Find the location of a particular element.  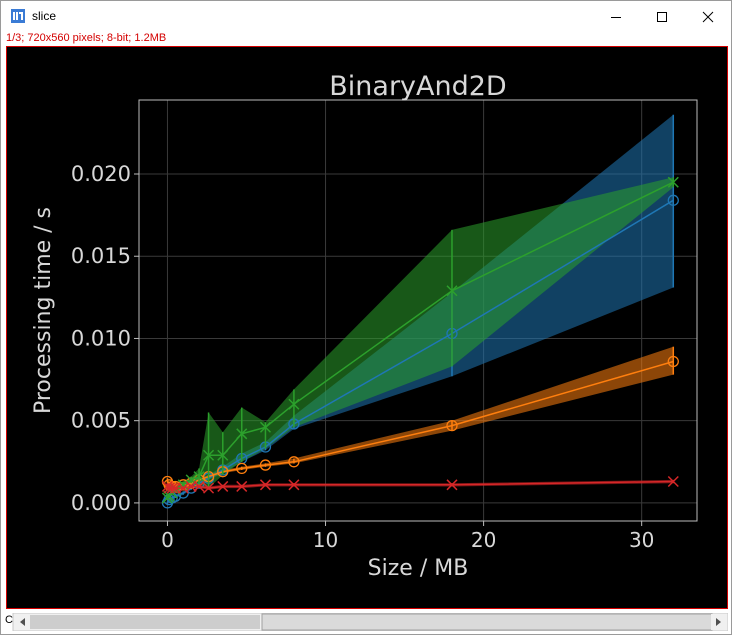

scroll-left-arrow is located at coordinates (22, 622).